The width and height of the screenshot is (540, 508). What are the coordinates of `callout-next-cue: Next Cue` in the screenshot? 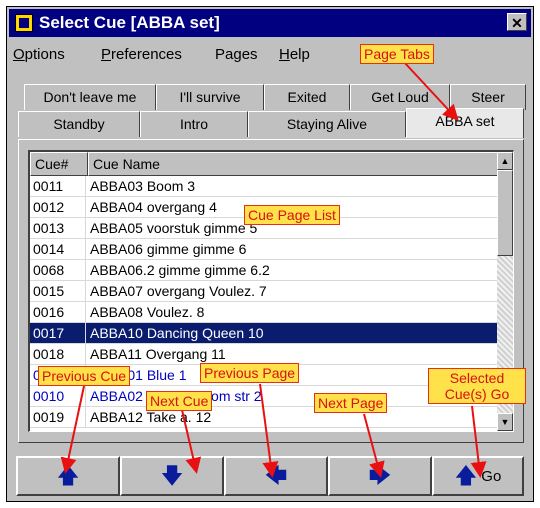 It's located at (179, 401).